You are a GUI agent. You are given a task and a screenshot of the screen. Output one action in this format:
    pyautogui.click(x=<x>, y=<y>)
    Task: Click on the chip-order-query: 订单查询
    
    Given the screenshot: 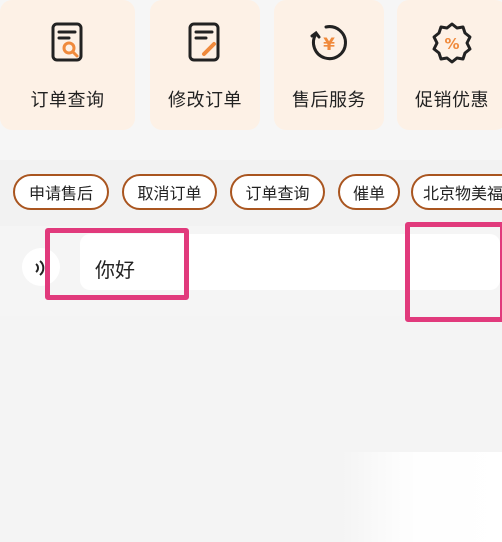 What is the action you would take?
    pyautogui.click(x=277, y=192)
    